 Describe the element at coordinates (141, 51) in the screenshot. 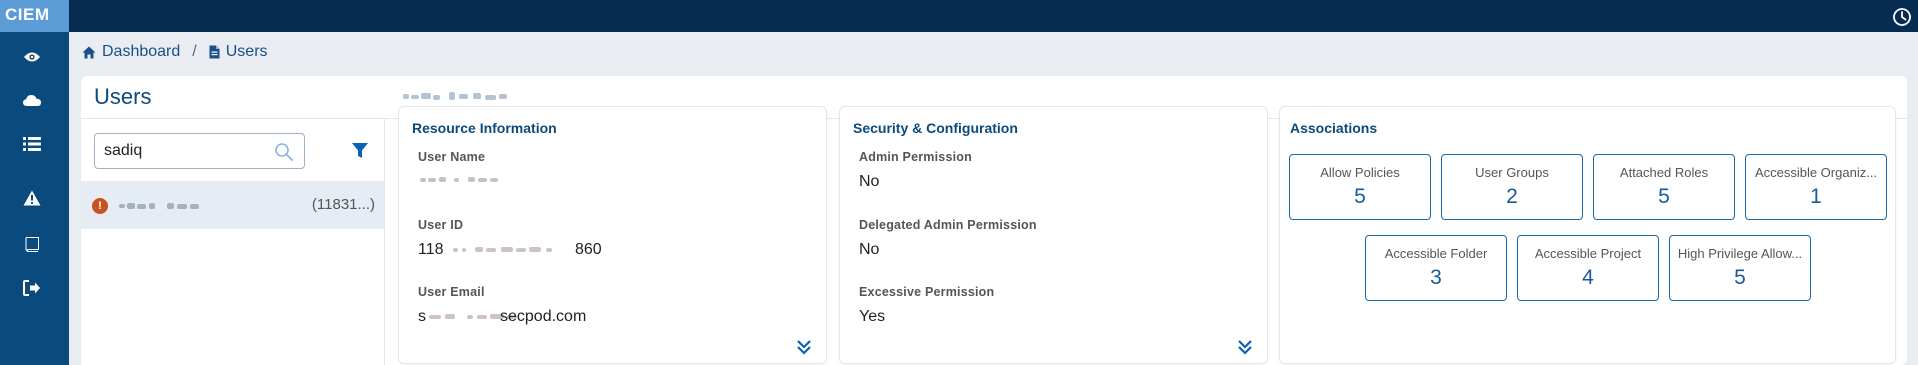

I see `breadcrumb-dashboard-label: Dashboard` at that location.